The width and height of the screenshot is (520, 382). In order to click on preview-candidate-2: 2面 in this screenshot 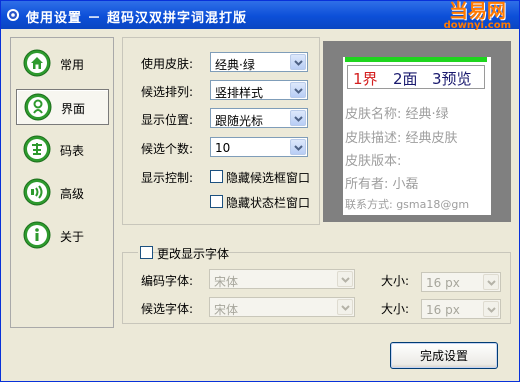, I will do `click(405, 79)`.